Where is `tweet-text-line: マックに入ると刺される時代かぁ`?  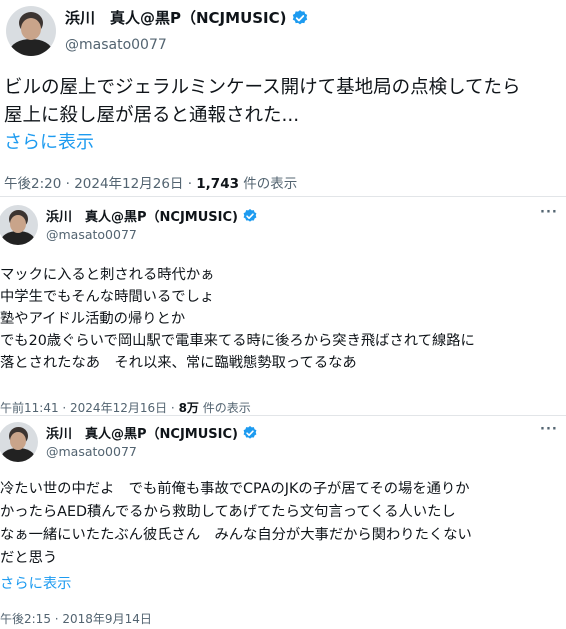 tweet-text-line: マックに入ると刺される時代かぁ is located at coordinates (107, 275).